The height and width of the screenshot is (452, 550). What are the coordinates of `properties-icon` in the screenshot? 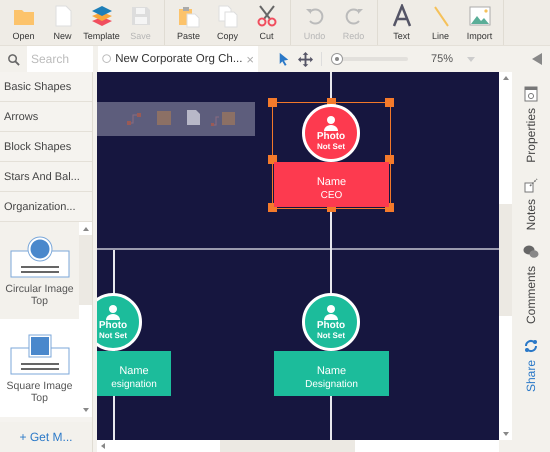 It's located at (530, 94).